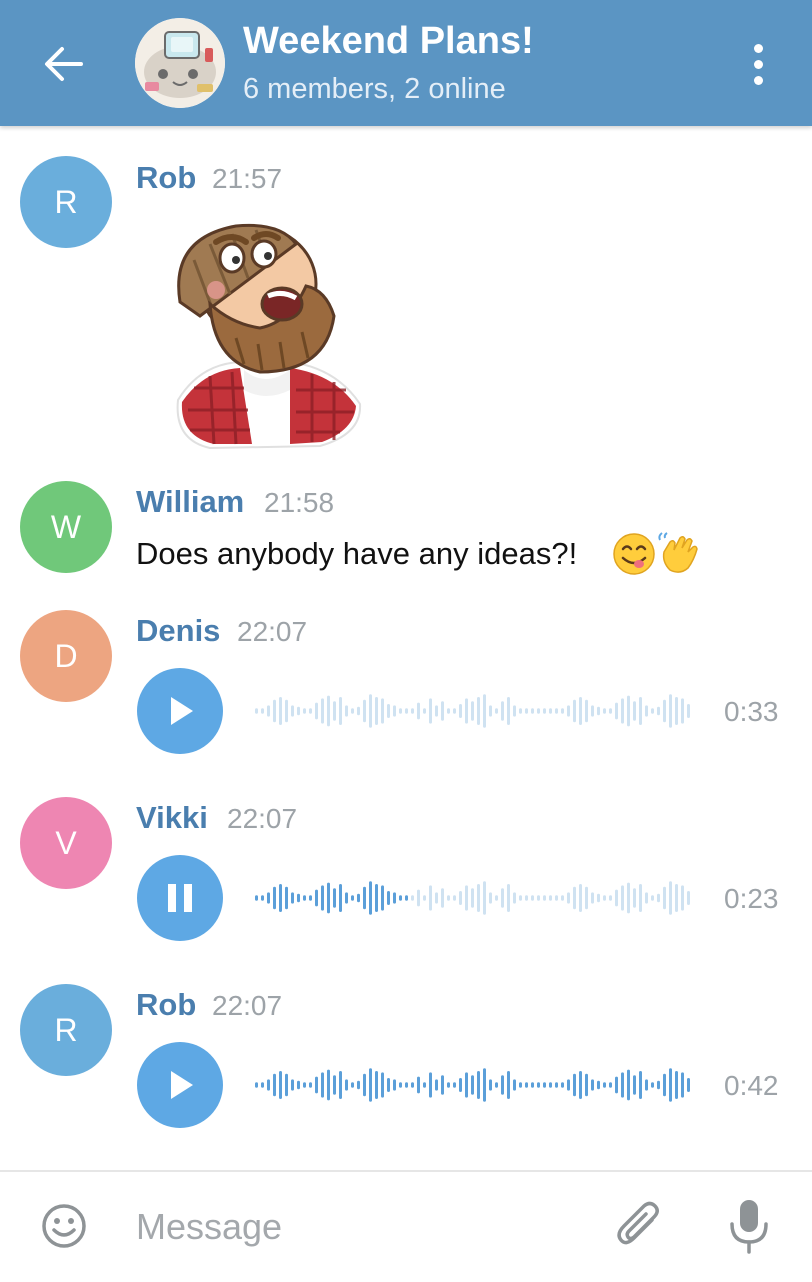  What do you see at coordinates (180, 63) in the screenshot?
I see `group-avatar` at bounding box center [180, 63].